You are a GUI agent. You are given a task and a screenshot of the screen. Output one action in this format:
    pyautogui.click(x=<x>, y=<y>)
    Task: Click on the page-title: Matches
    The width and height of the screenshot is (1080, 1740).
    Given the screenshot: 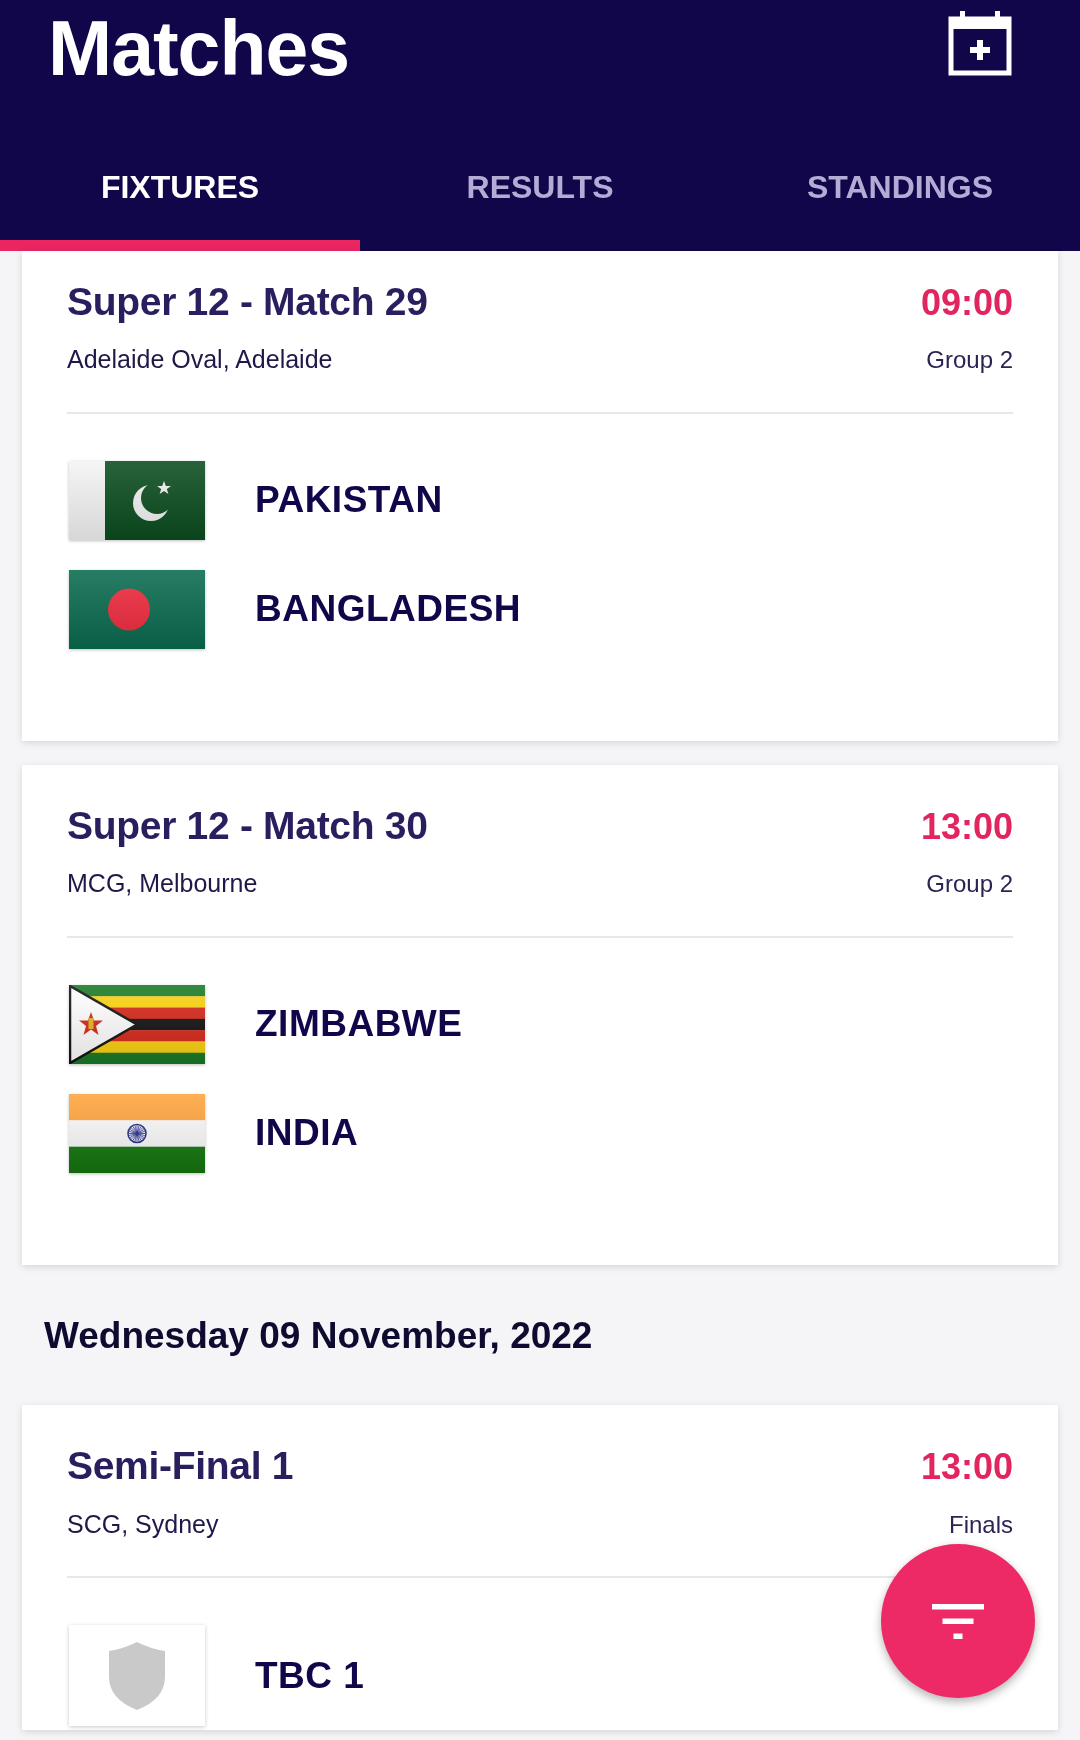 What is the action you would take?
    pyautogui.click(x=199, y=48)
    